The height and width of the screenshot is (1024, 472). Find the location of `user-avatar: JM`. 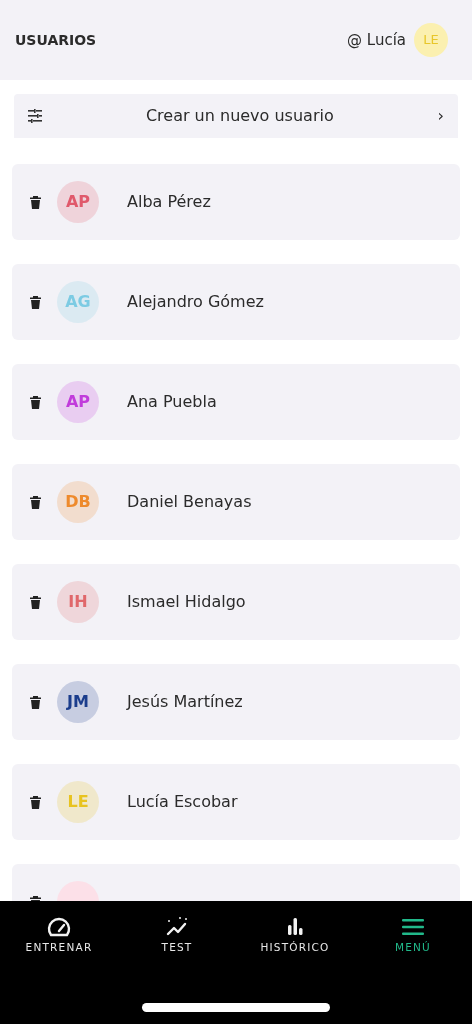

user-avatar: JM is located at coordinates (78, 702).